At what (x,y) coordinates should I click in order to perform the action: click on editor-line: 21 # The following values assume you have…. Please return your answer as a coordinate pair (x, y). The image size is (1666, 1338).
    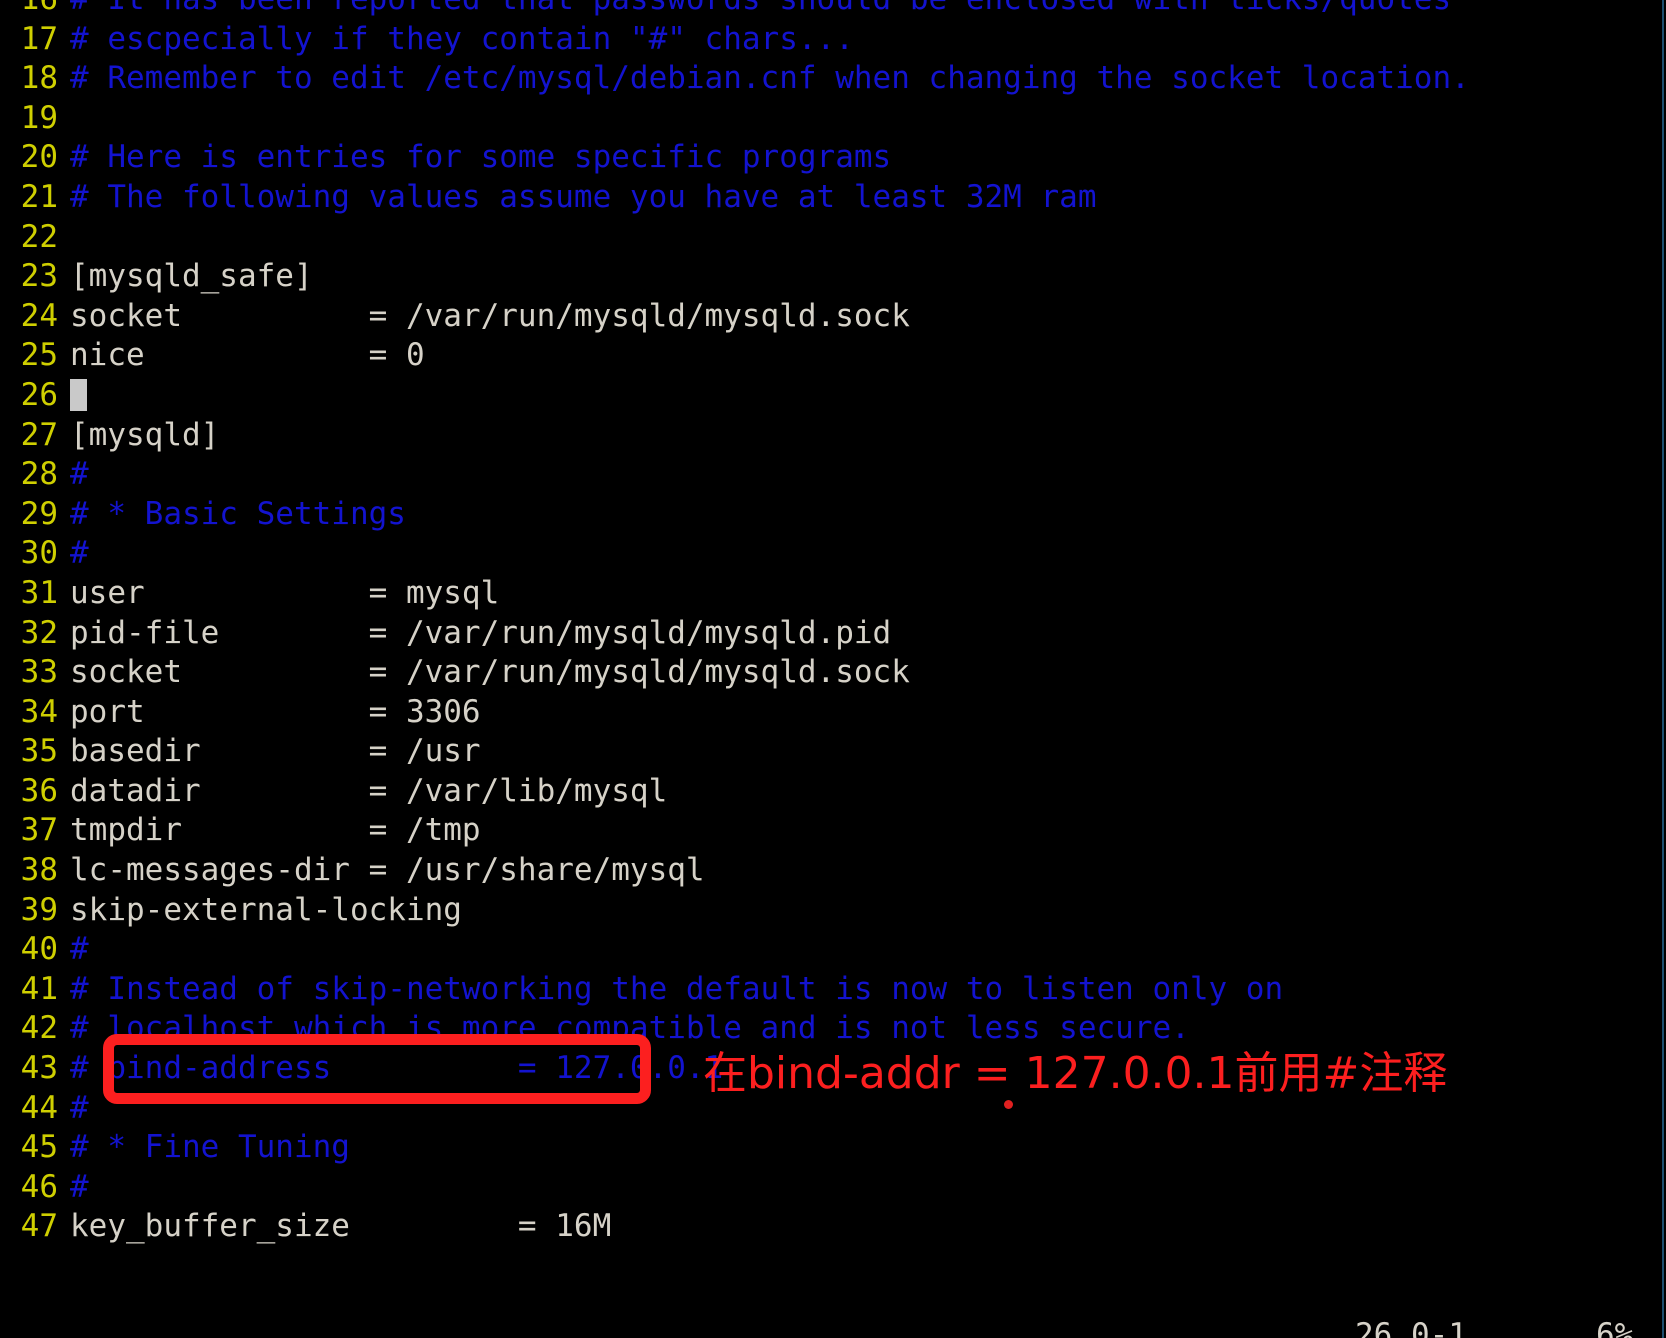
    Looking at the image, I should click on (833, 198).